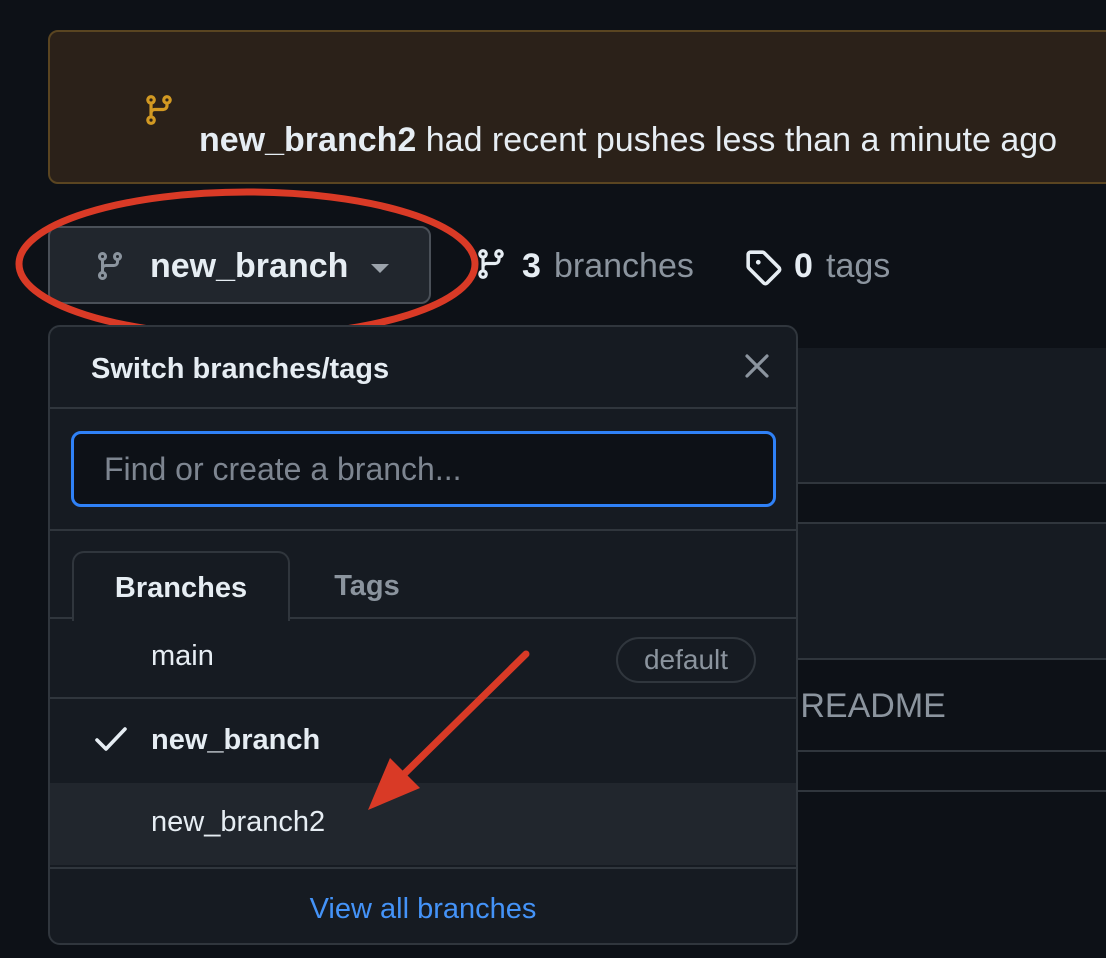 The height and width of the screenshot is (958, 1106). What do you see at coordinates (803, 266) in the screenshot?
I see `tags-count: 0` at bounding box center [803, 266].